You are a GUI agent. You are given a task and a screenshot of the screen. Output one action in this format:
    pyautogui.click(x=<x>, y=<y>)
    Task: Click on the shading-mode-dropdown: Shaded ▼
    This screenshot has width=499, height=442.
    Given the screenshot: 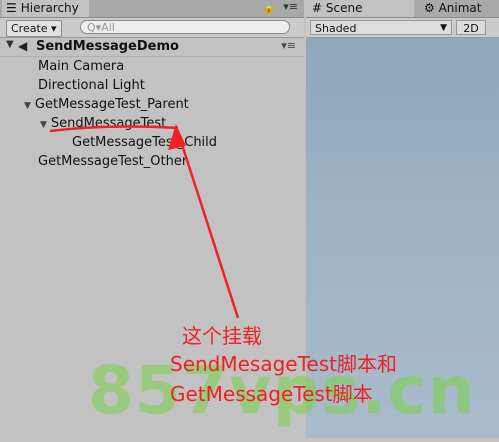 What is the action you would take?
    pyautogui.click(x=381, y=27)
    